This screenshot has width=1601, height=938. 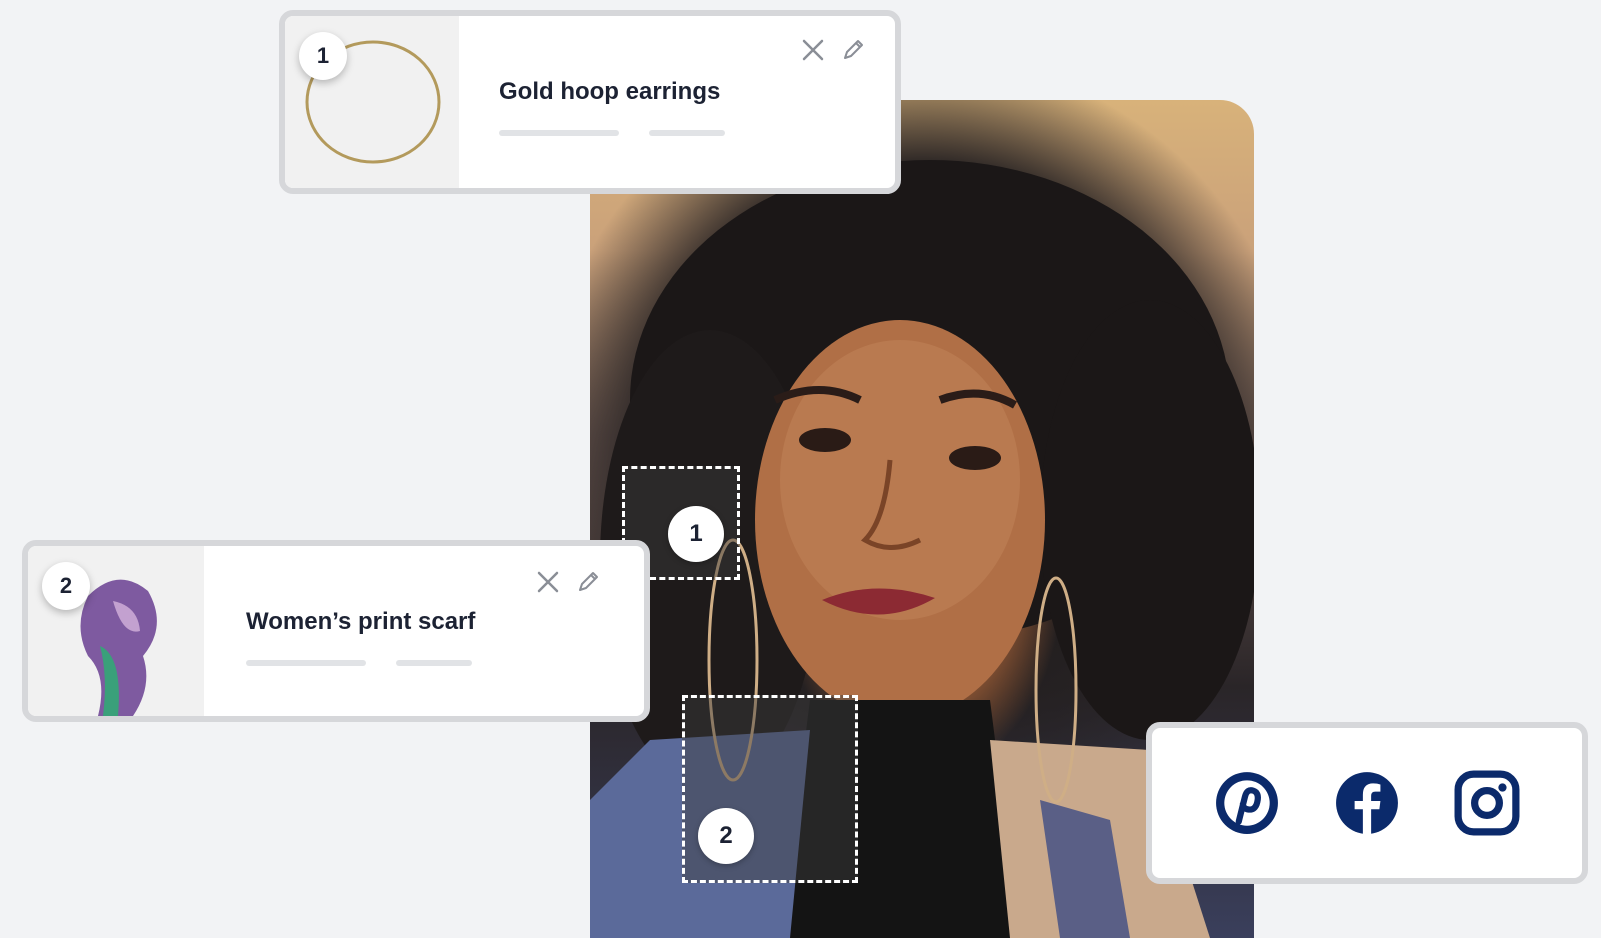 What do you see at coordinates (696, 534) in the screenshot?
I see `earrings-tag-marker: 1` at bounding box center [696, 534].